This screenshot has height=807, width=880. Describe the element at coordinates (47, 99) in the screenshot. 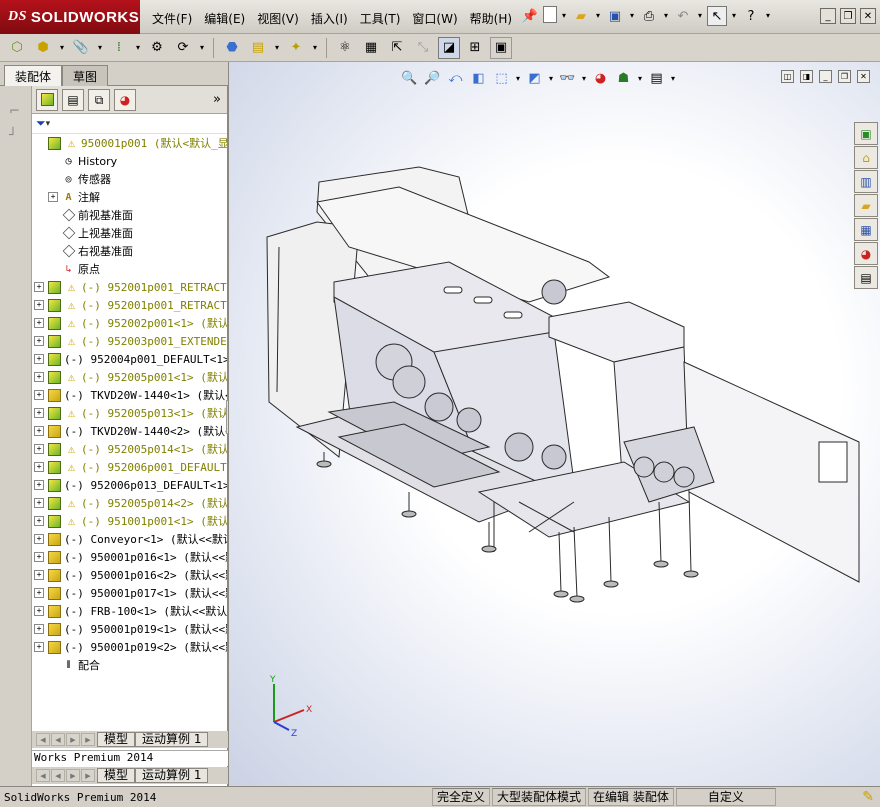

I see `feature-manager-icon` at that location.